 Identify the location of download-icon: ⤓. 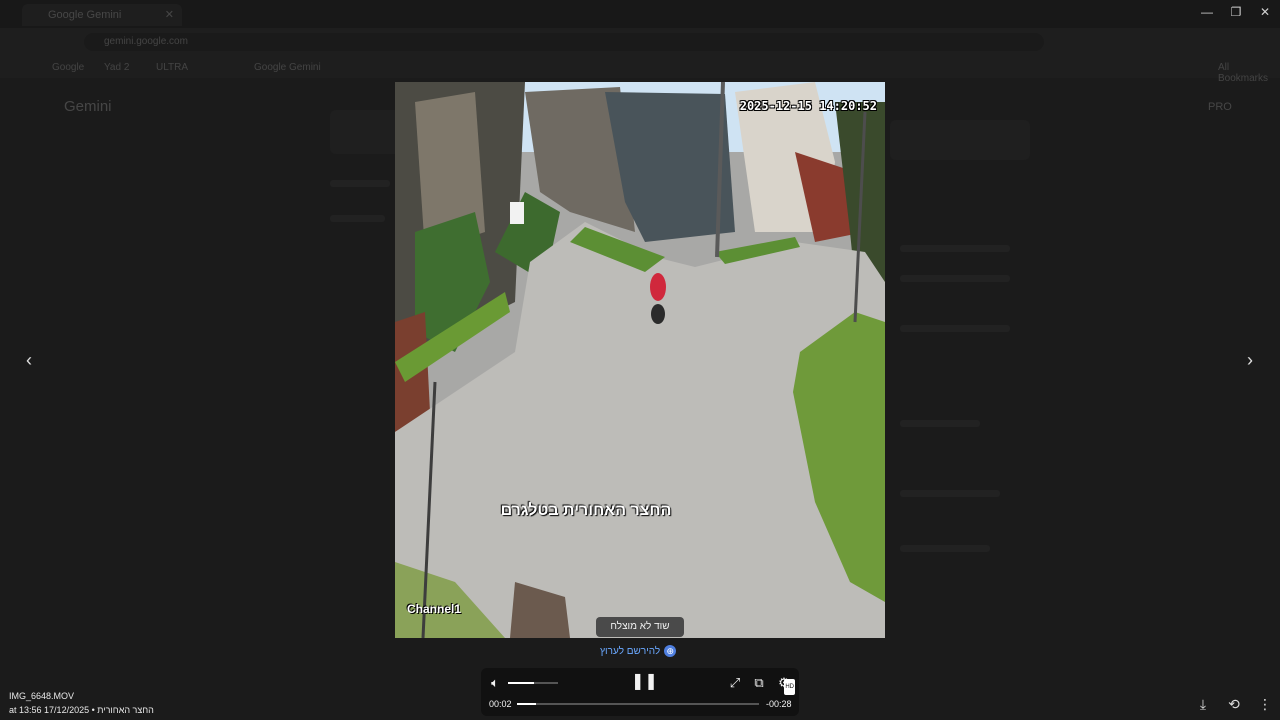
(1203, 704).